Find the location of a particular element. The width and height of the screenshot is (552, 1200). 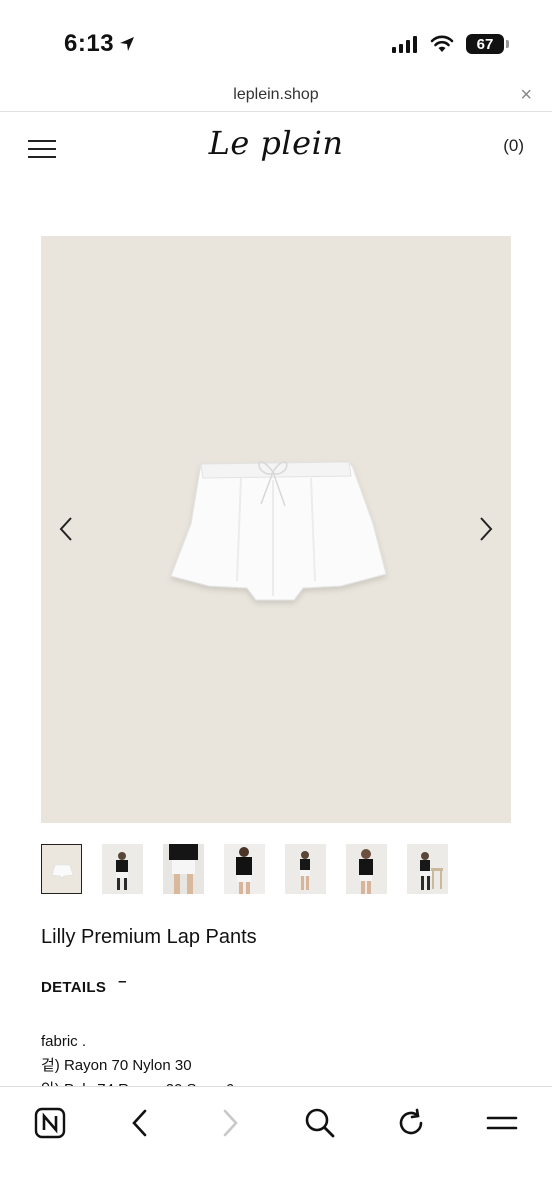

url-bar: leplein.shop × is located at coordinates (276, 96).